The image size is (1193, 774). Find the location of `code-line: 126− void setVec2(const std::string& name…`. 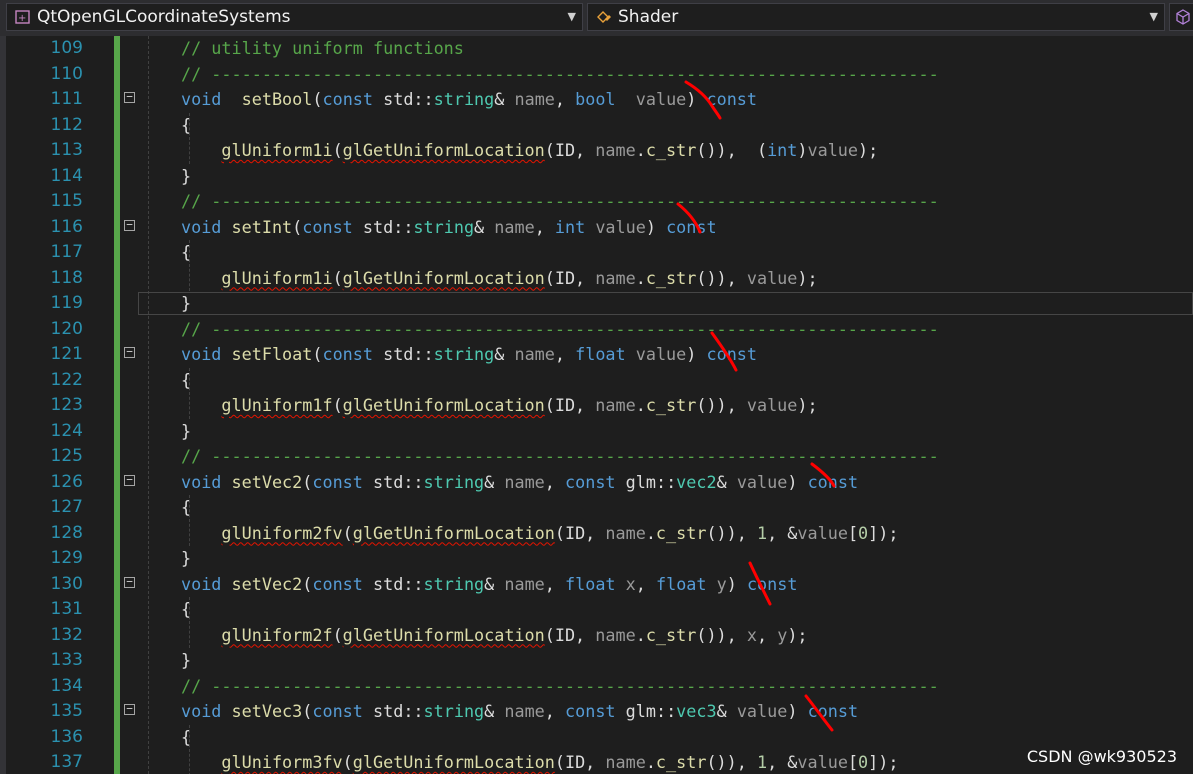

code-line: 126− void setVec2(const std::string& name… is located at coordinates (596, 483).